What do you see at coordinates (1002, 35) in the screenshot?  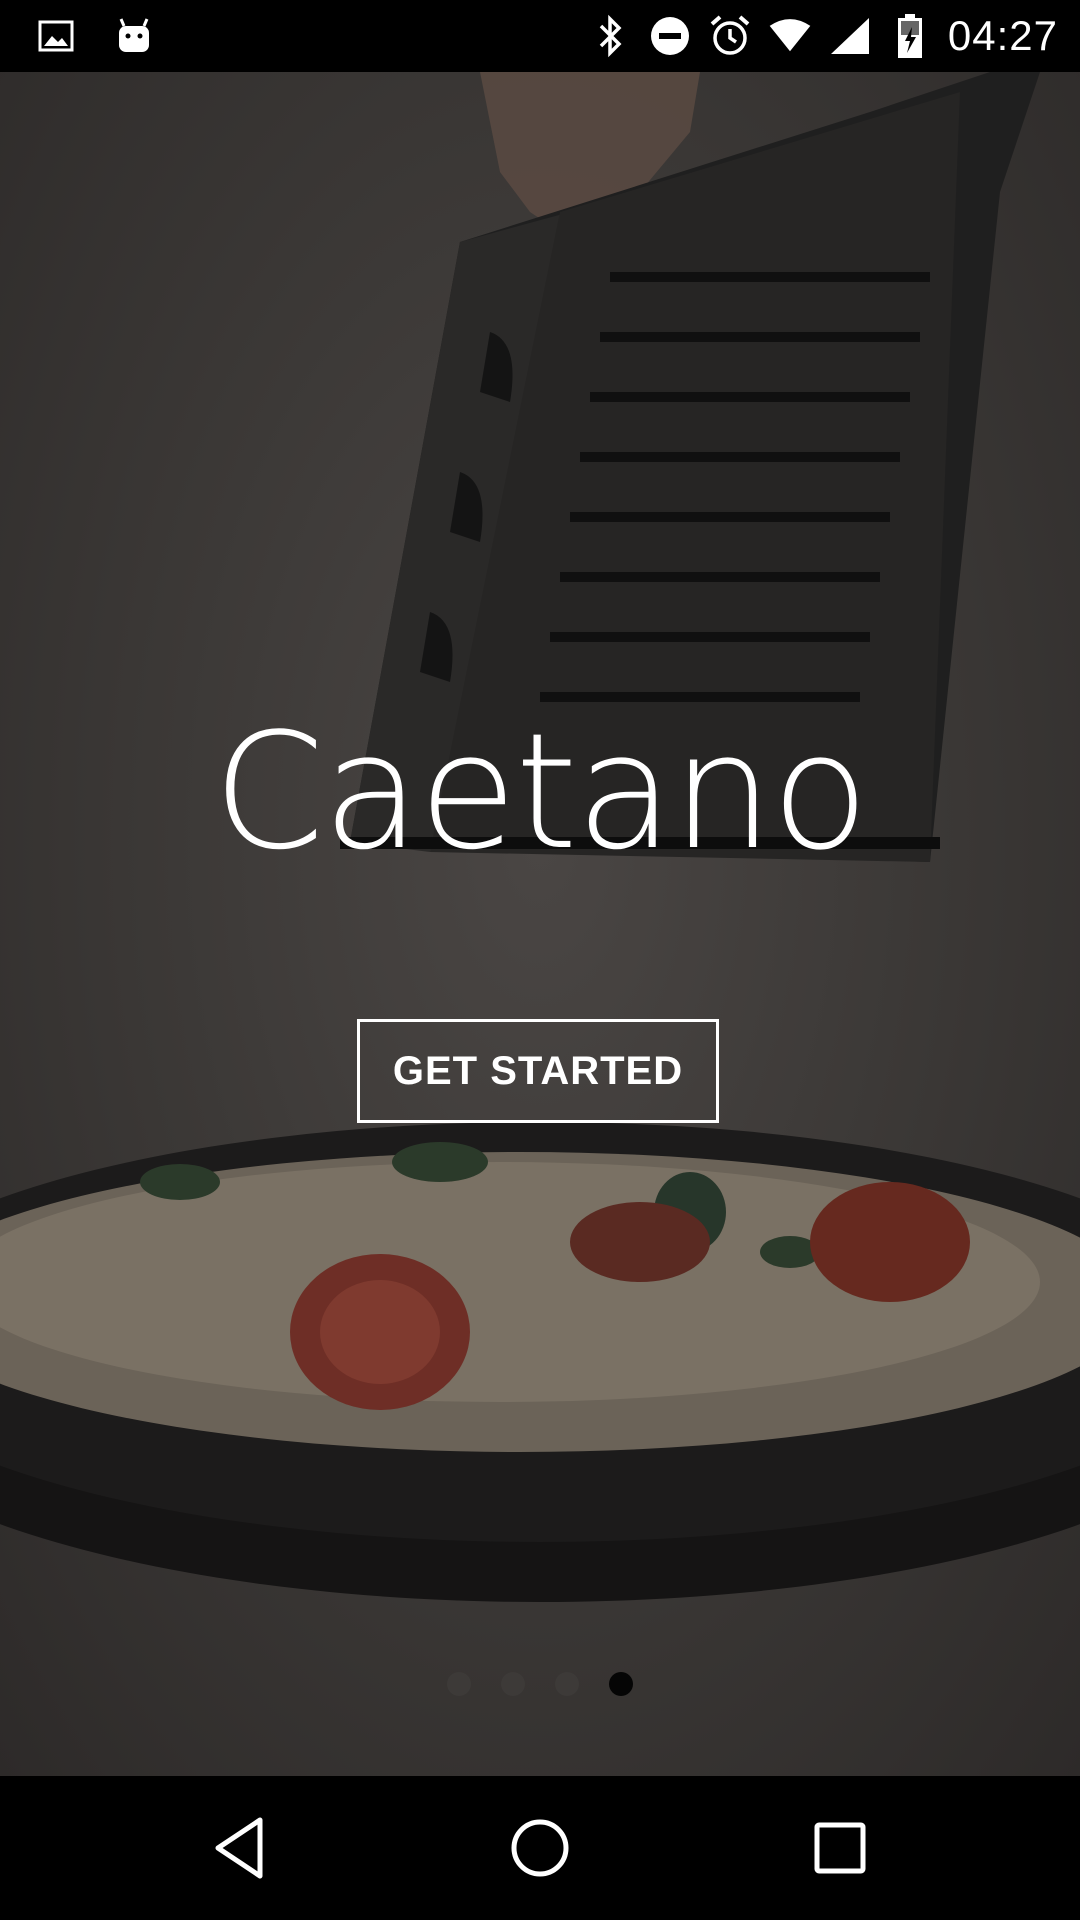 I see `clock: 04:27` at bounding box center [1002, 35].